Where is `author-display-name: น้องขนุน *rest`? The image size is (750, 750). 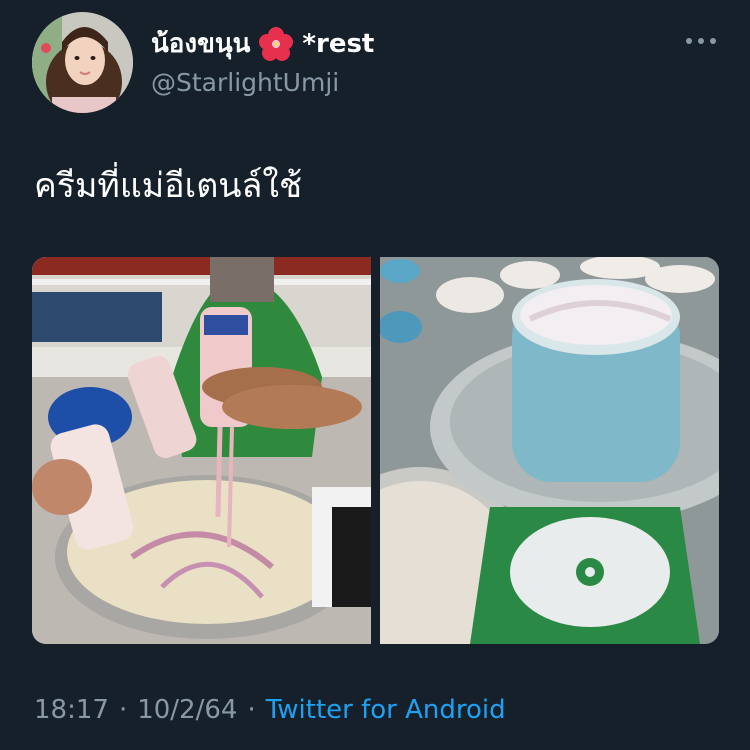
author-display-name: น้องขนุน *rest is located at coordinates (262, 44).